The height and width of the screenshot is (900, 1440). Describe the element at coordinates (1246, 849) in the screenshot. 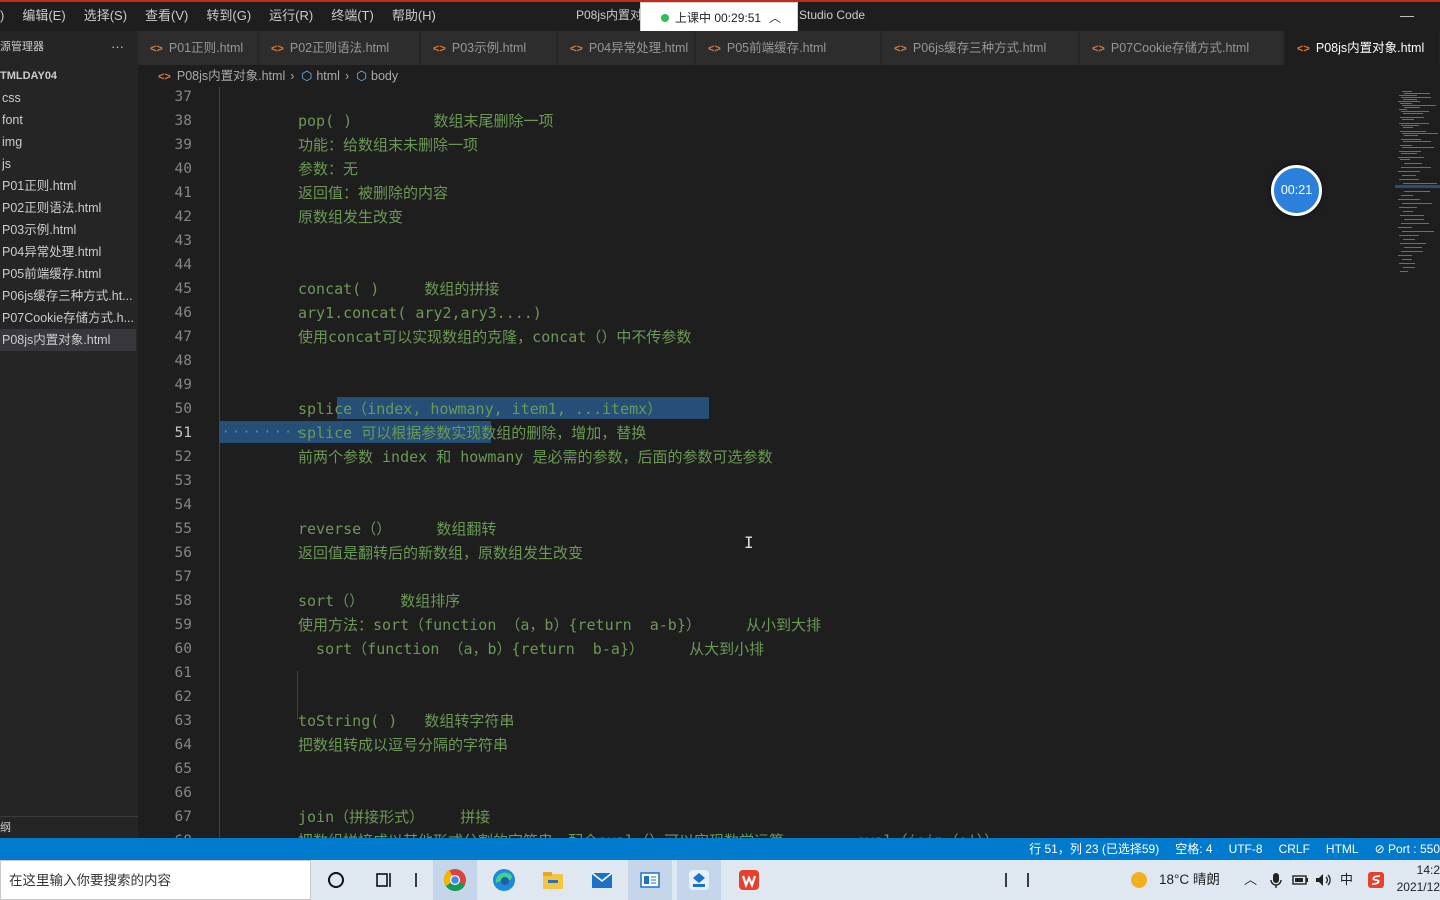

I see `status-encoding: UTF-8` at that location.